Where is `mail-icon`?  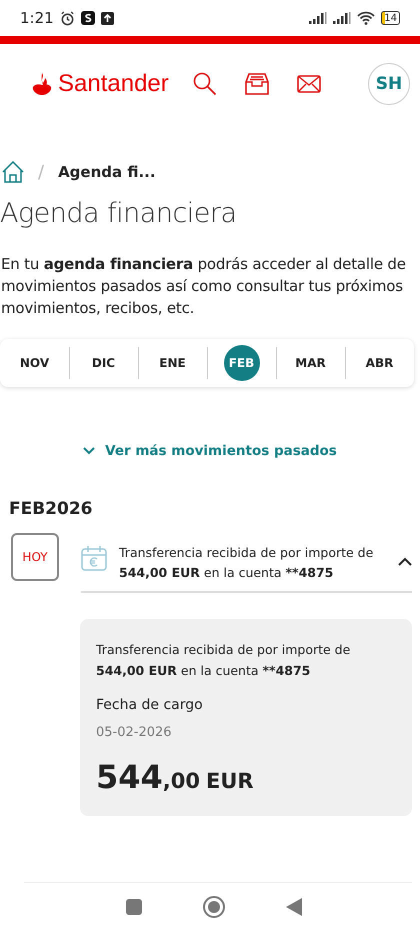 mail-icon is located at coordinates (308, 84).